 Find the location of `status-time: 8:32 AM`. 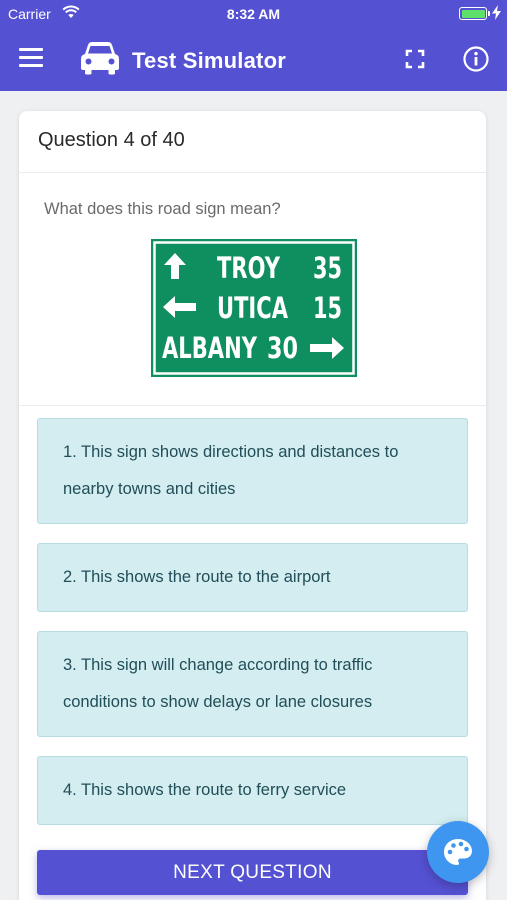

status-time: 8:32 AM is located at coordinates (253, 14).